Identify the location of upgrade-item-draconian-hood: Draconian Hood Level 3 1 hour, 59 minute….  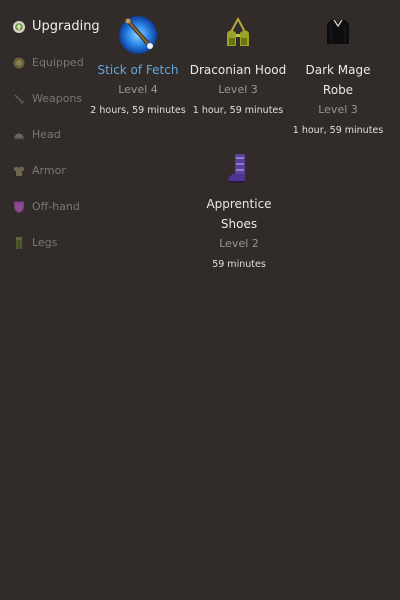
(238, 67).